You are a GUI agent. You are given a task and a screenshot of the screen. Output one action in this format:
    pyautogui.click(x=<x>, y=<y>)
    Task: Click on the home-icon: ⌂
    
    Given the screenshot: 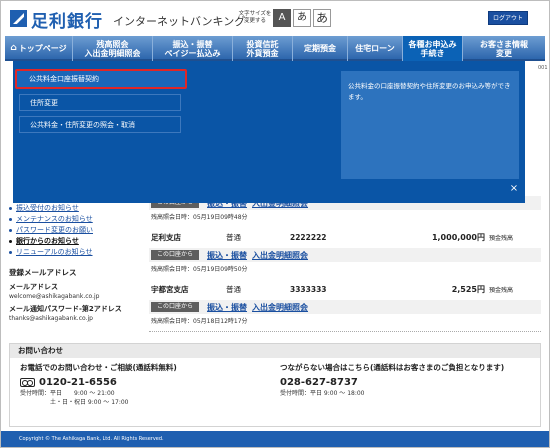 What is the action you would take?
    pyautogui.click(x=13, y=48)
    